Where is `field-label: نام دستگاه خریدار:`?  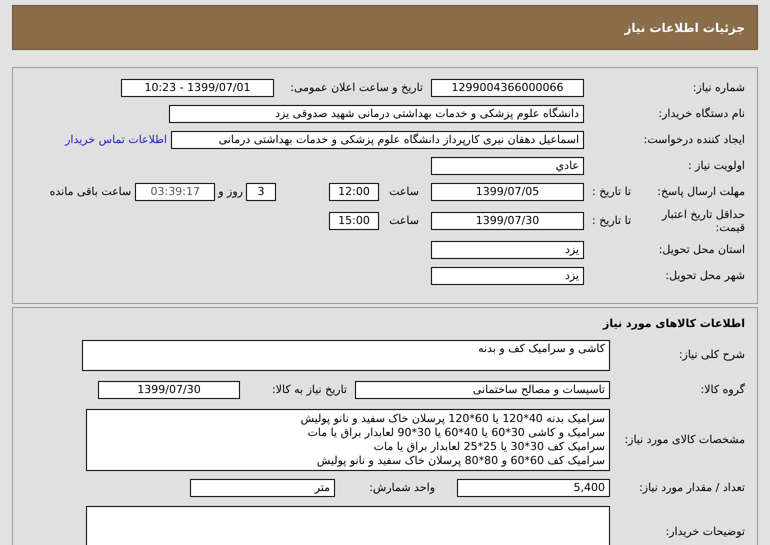 field-label: نام دستگاه خریدار: is located at coordinates (701, 113).